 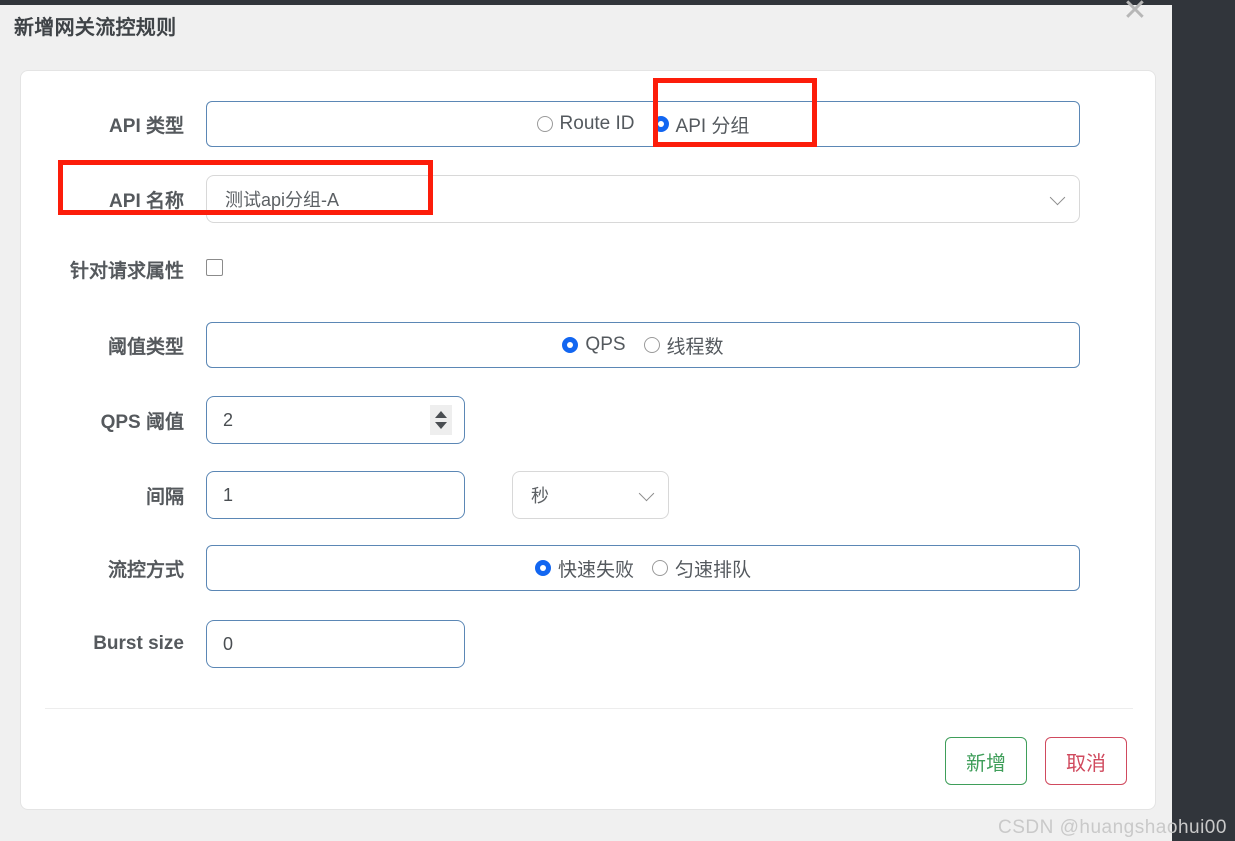 I want to click on radio-label-thread-count: 线程数, so click(x=695, y=347).